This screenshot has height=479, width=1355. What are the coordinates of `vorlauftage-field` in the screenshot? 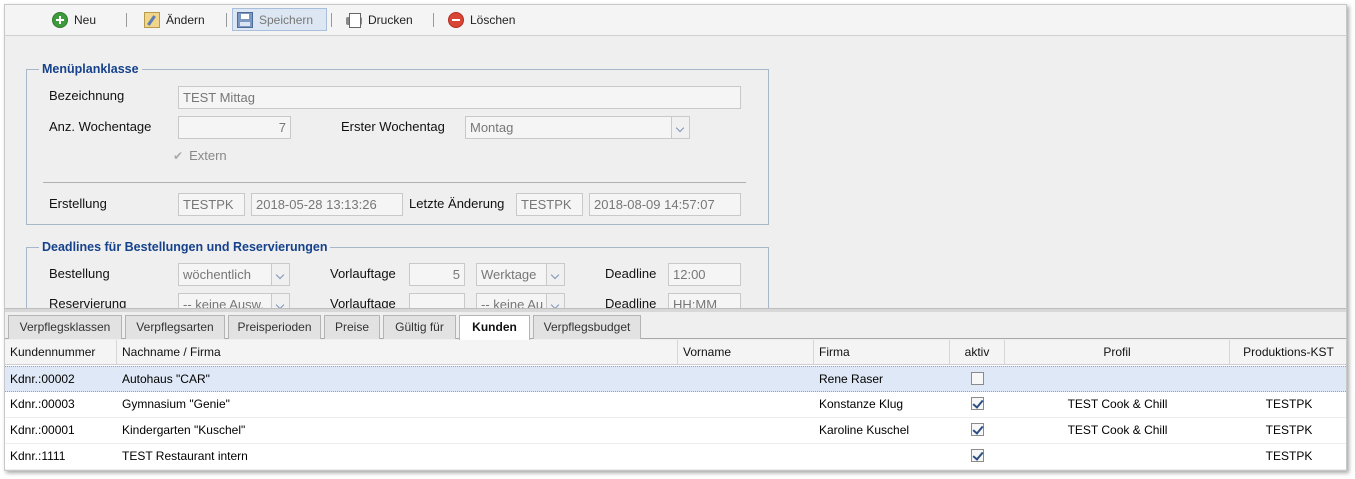 It's located at (437, 300).